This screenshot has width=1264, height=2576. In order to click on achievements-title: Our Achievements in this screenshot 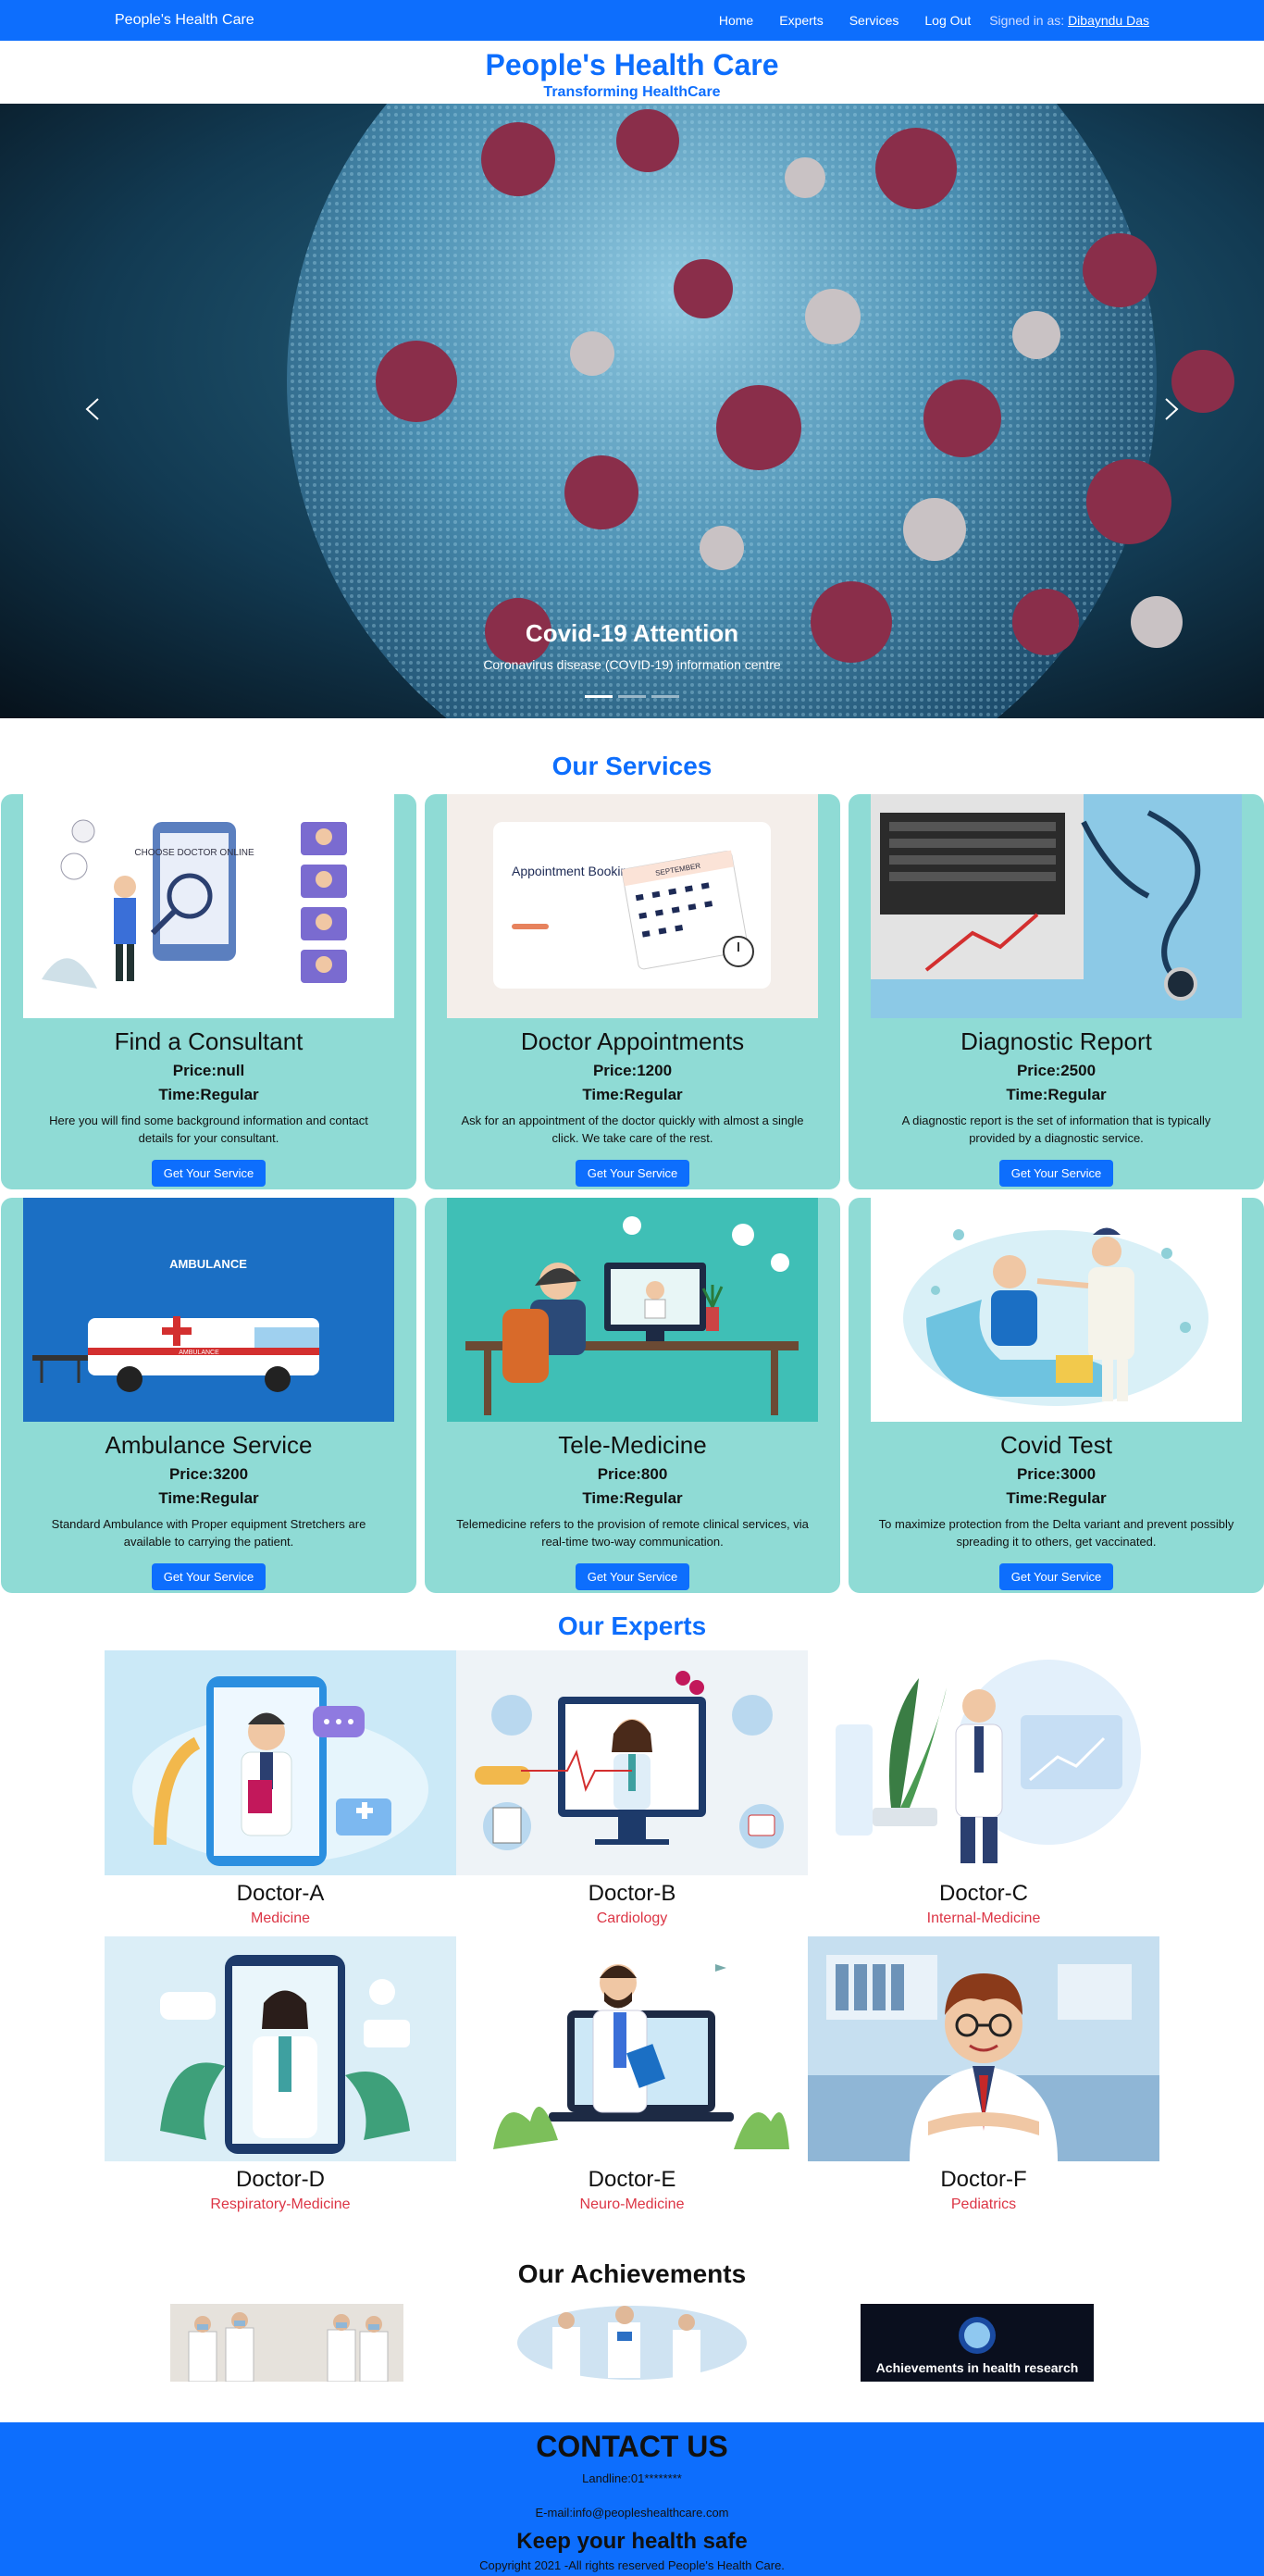, I will do `click(632, 2273)`.